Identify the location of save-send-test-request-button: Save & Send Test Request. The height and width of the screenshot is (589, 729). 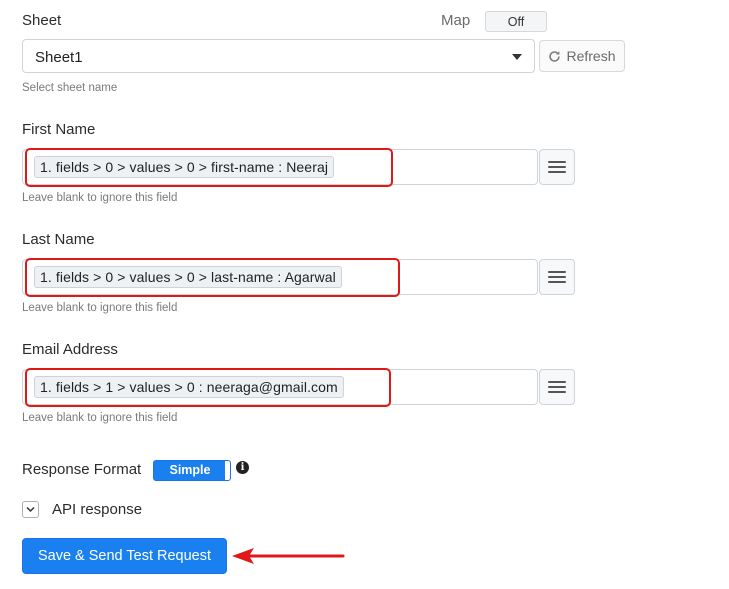
(124, 556).